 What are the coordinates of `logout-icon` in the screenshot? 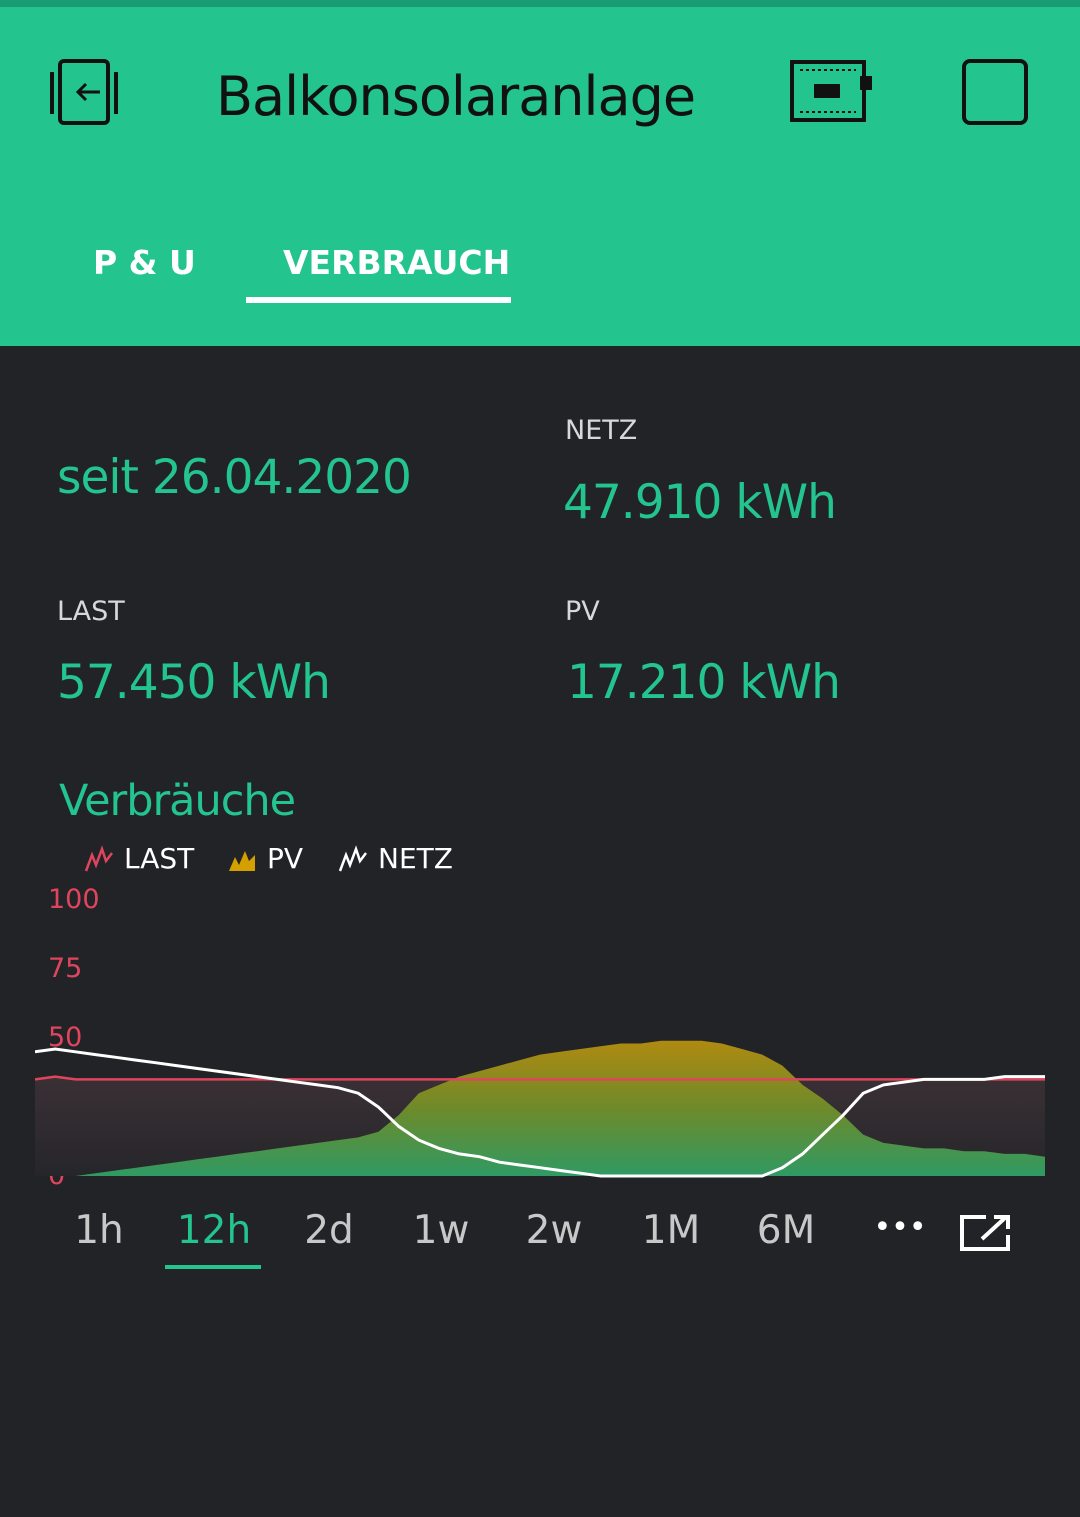 It's located at (85, 93).